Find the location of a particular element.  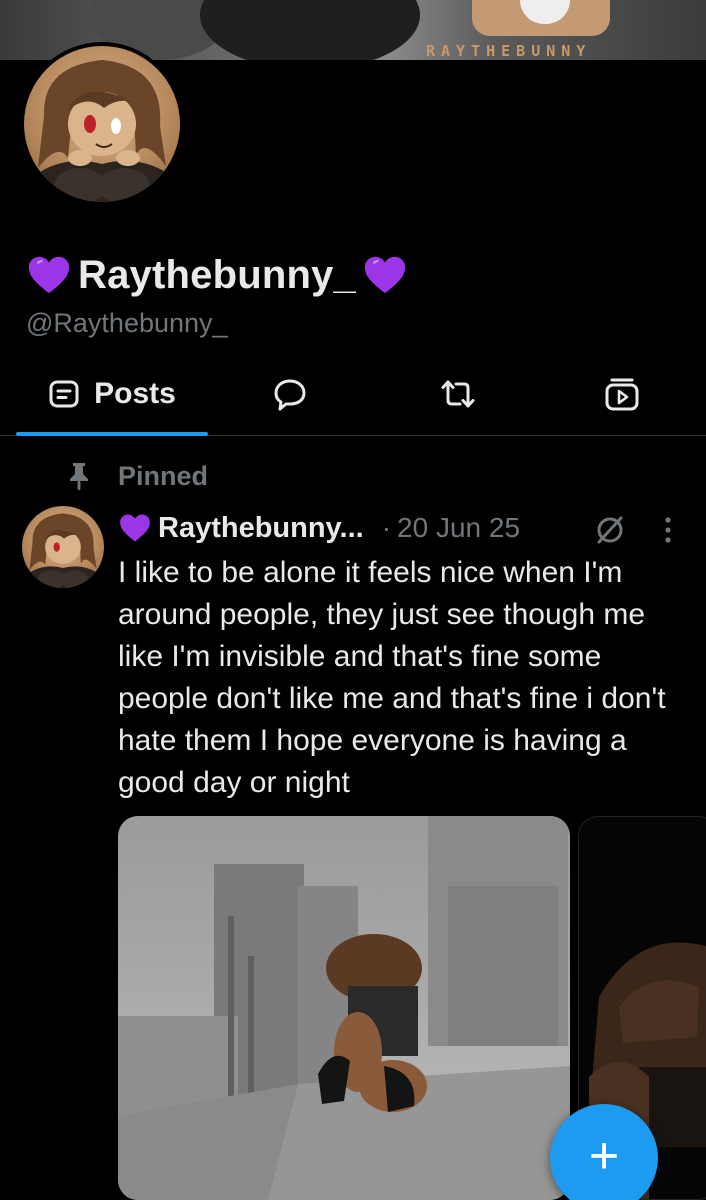

post-author-avatar is located at coordinates (63, 547).